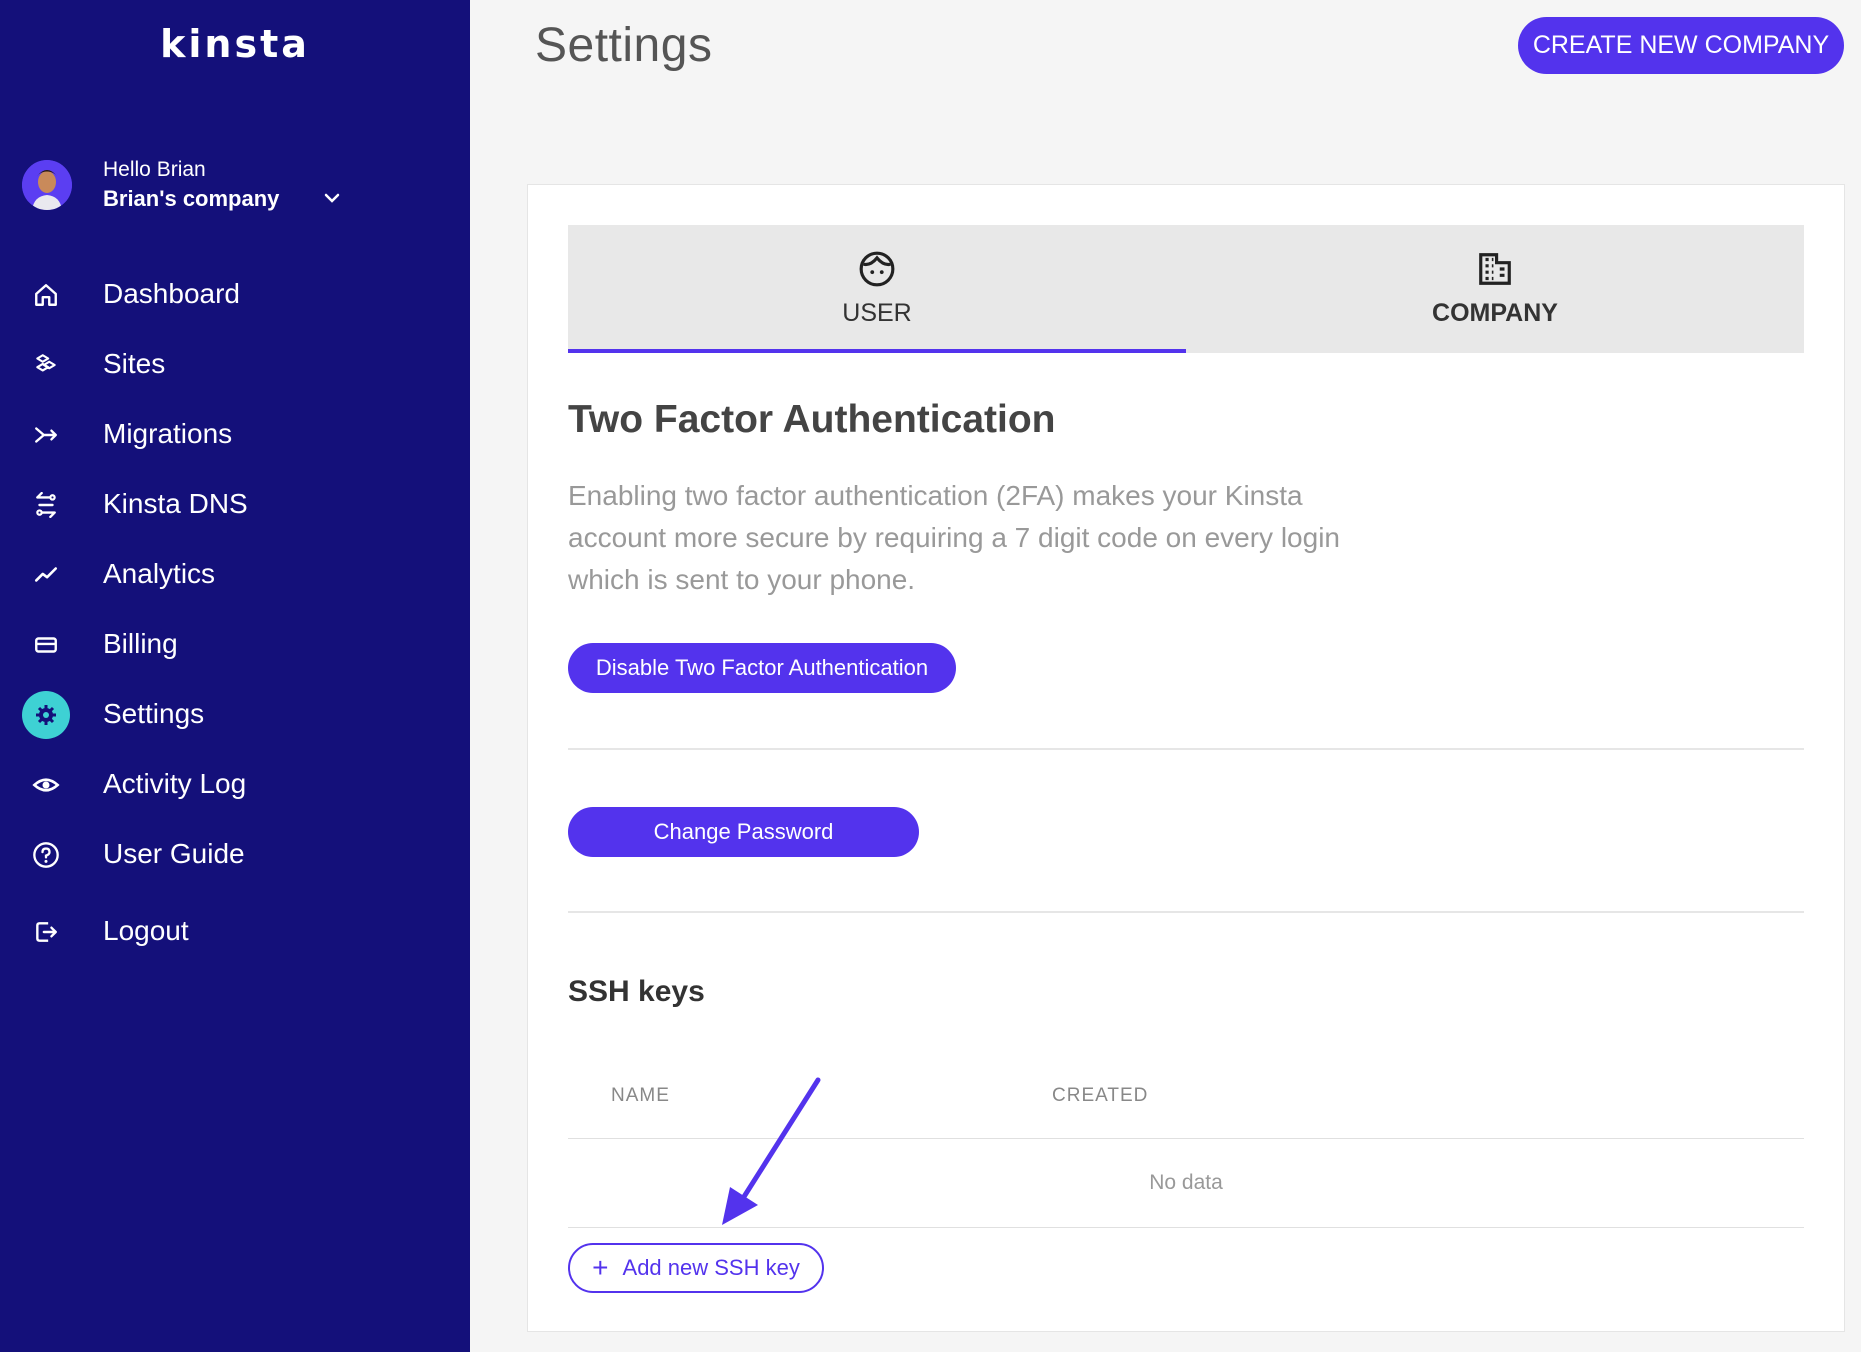 This screenshot has height=1352, width=1861. What do you see at coordinates (762, 668) in the screenshot?
I see `disable-2fa-button: Disable Two Factor Authentication` at bounding box center [762, 668].